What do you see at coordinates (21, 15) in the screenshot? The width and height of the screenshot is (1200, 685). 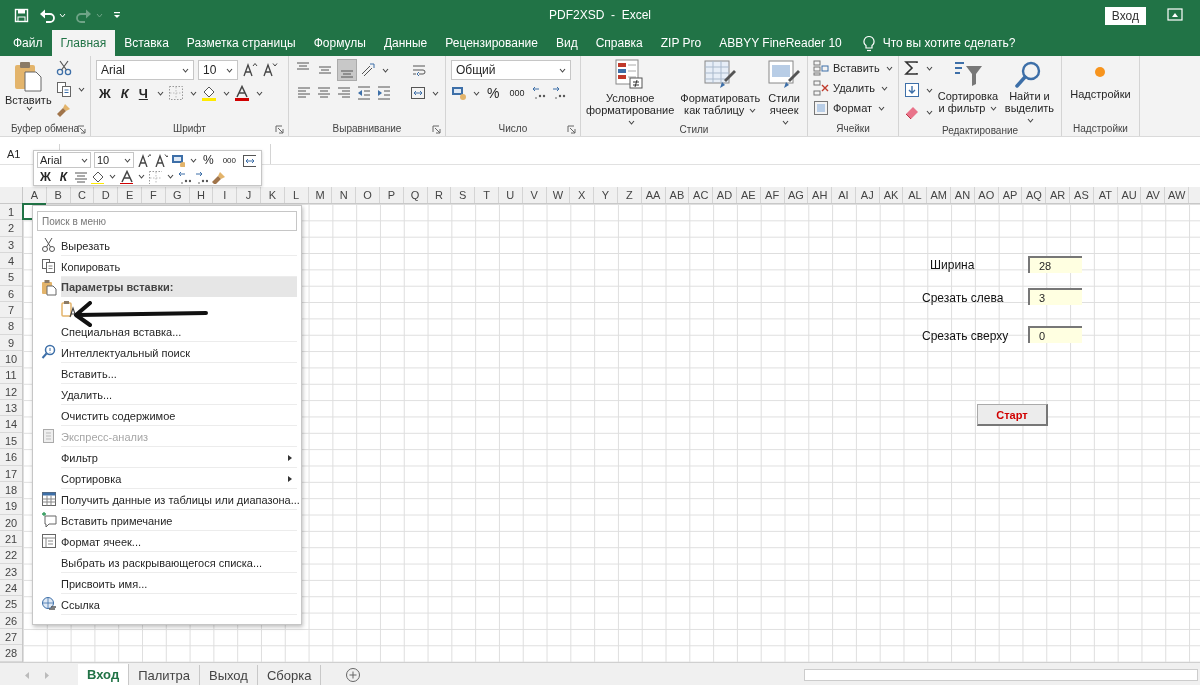 I see `save-icon` at bounding box center [21, 15].